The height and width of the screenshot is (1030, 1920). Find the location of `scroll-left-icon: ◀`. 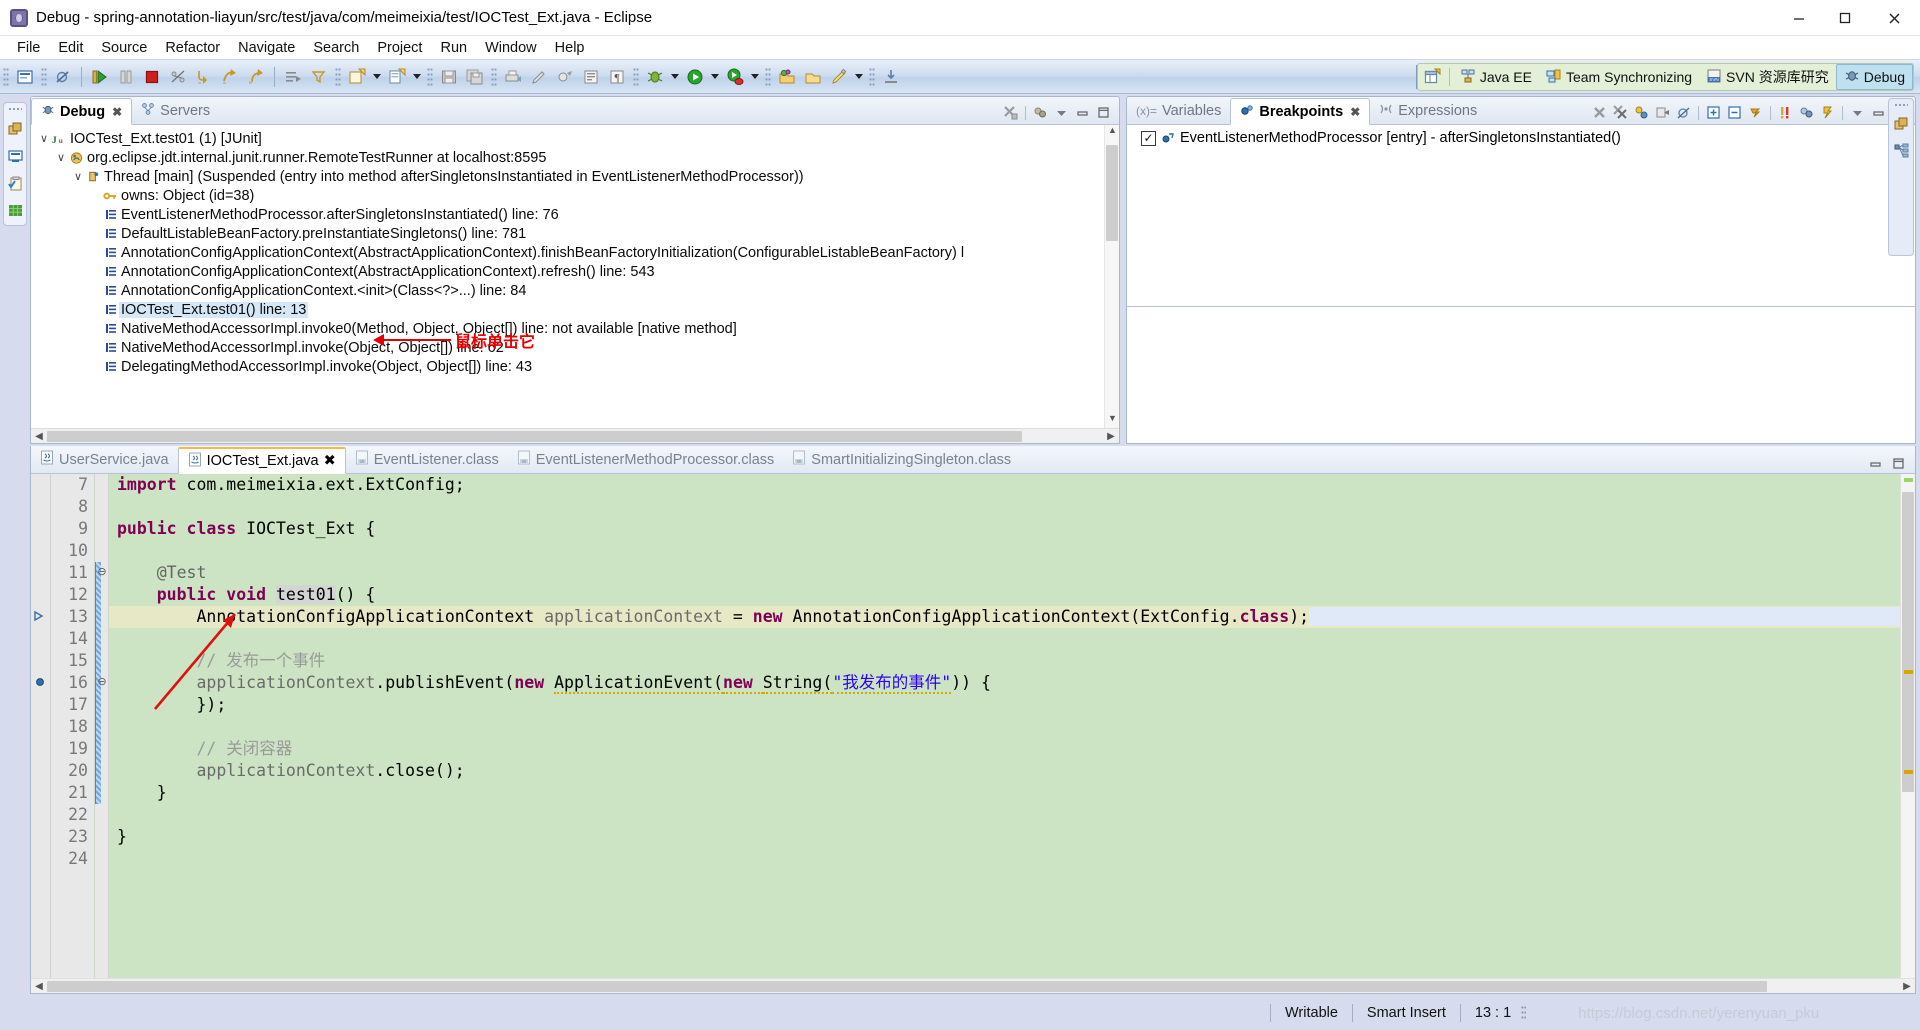

scroll-left-icon: ◀ is located at coordinates (39, 436).